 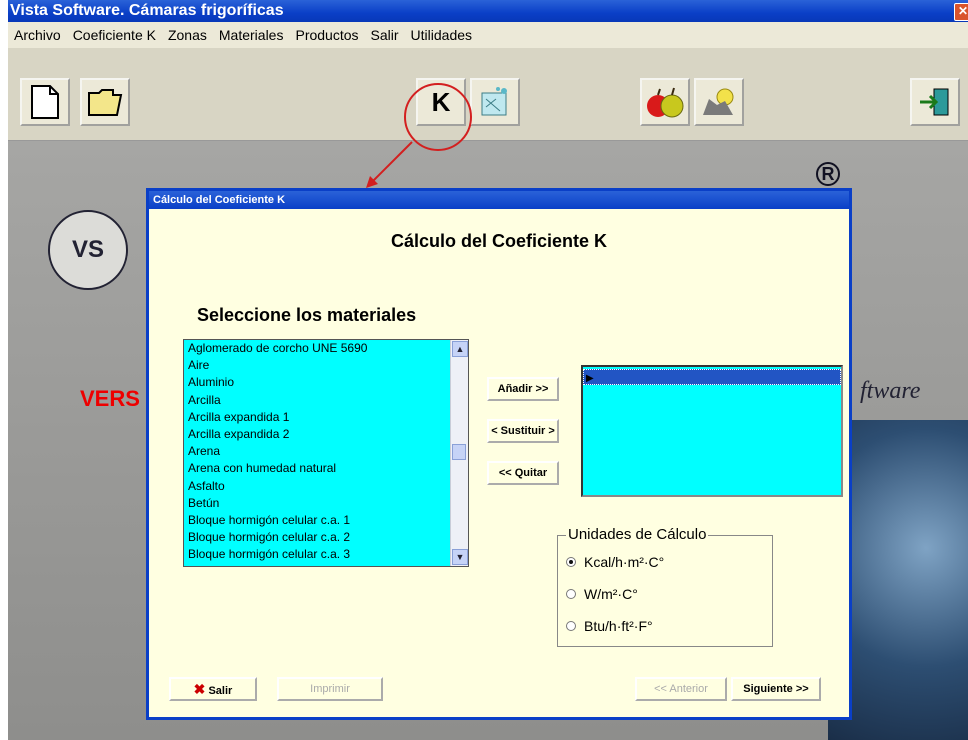 What do you see at coordinates (307, 315) in the screenshot?
I see `select-materials-label: Seleccione los materiales` at bounding box center [307, 315].